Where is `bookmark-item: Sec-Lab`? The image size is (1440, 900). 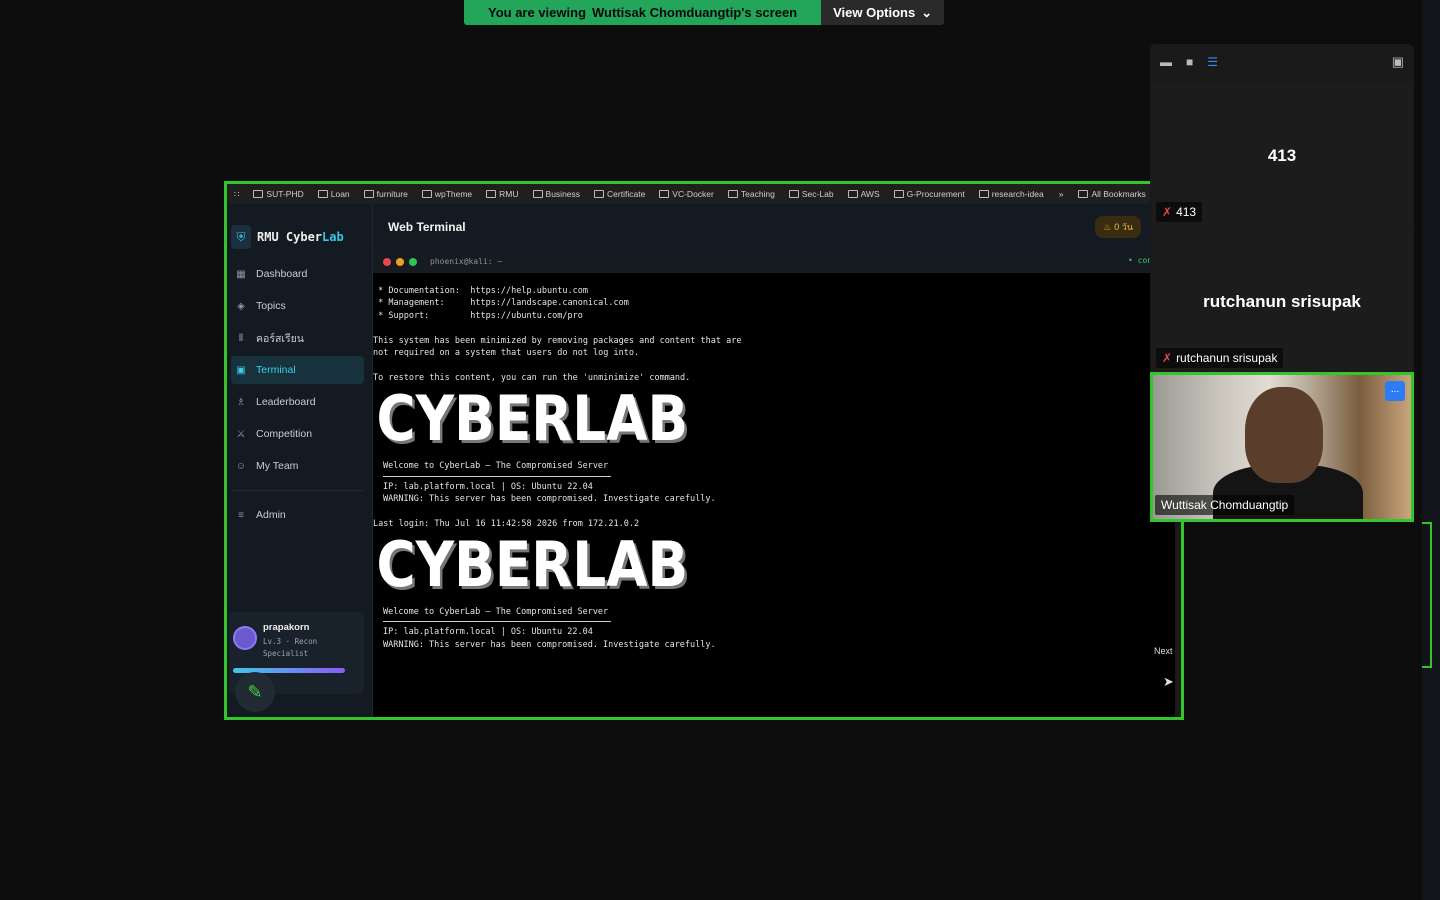
bookmark-item: Sec-Lab is located at coordinates (811, 194).